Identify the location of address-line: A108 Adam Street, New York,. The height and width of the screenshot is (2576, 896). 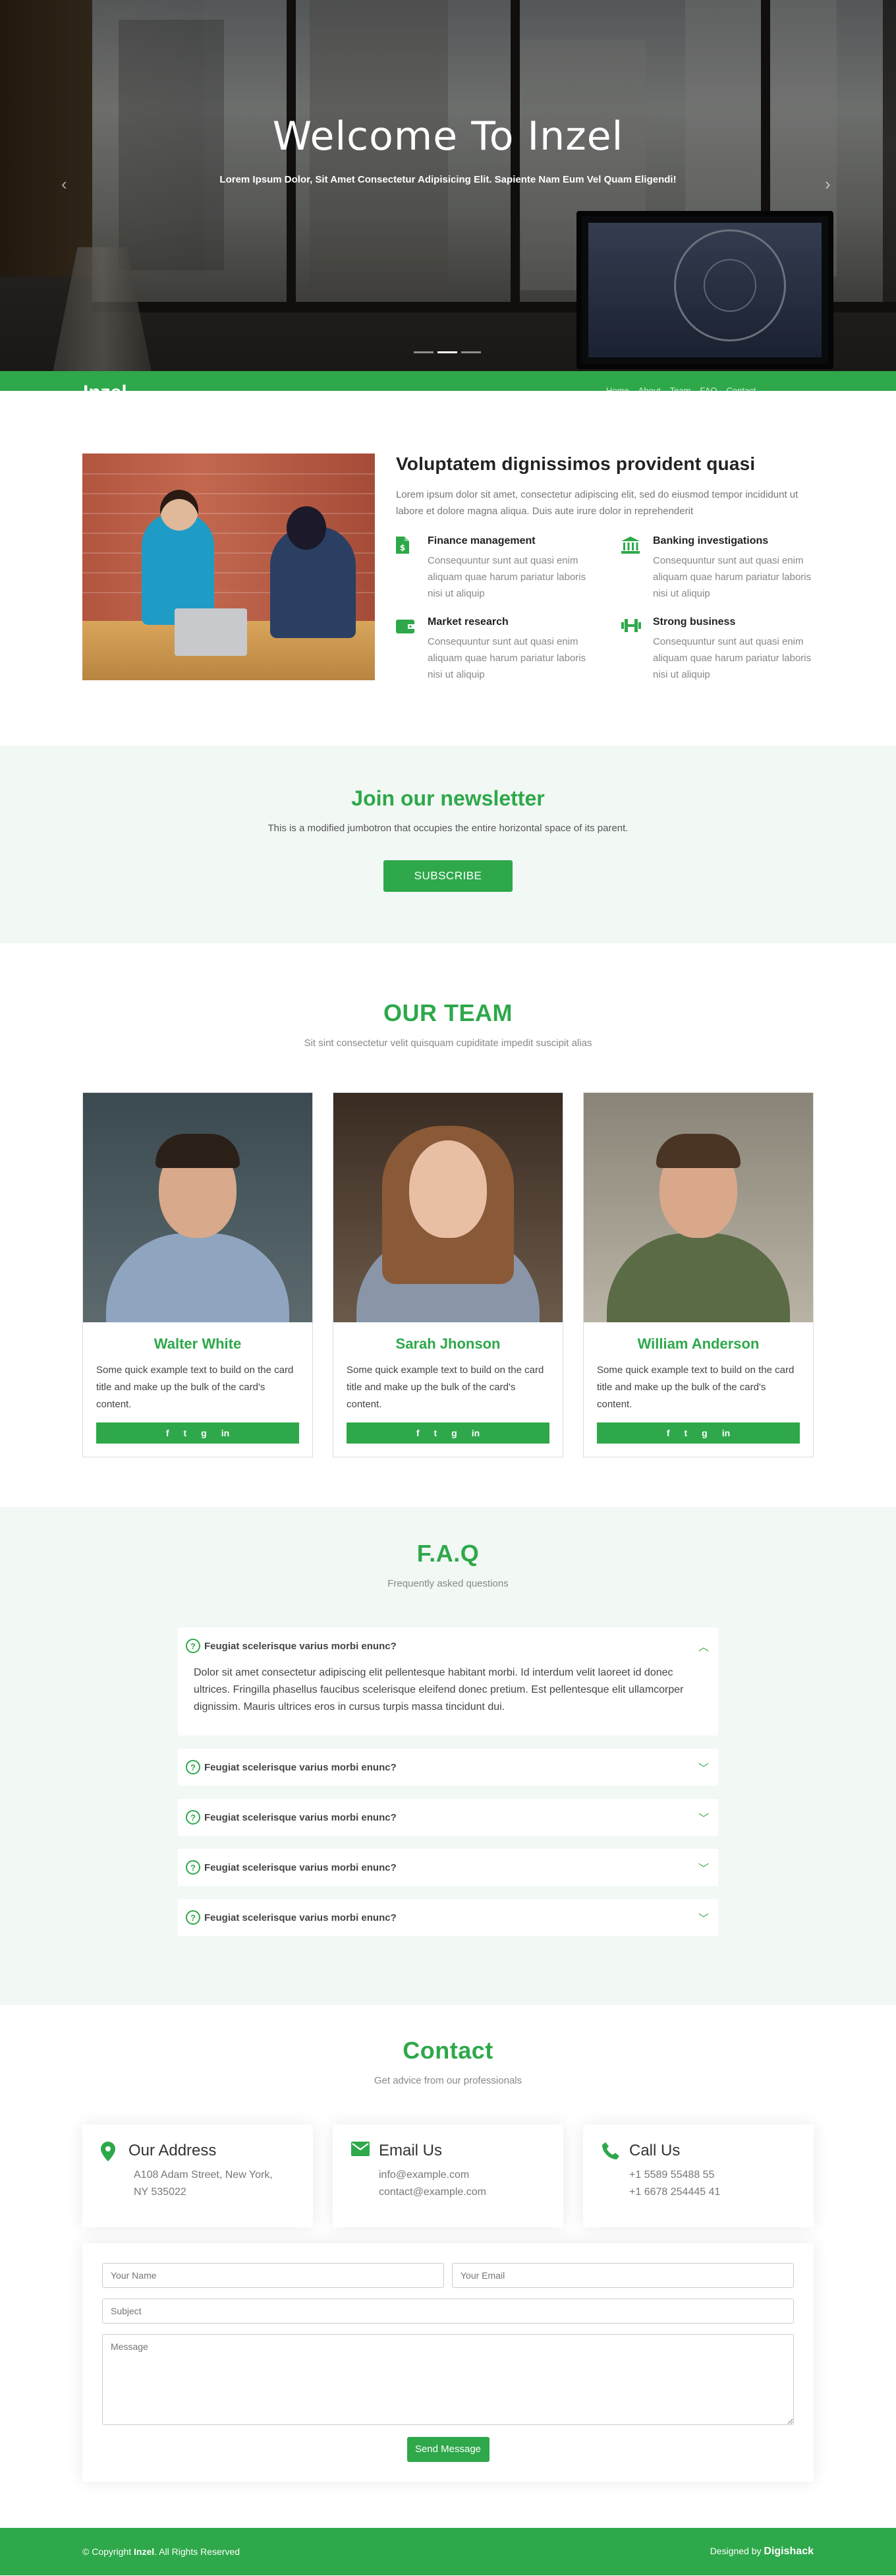
(203, 2175).